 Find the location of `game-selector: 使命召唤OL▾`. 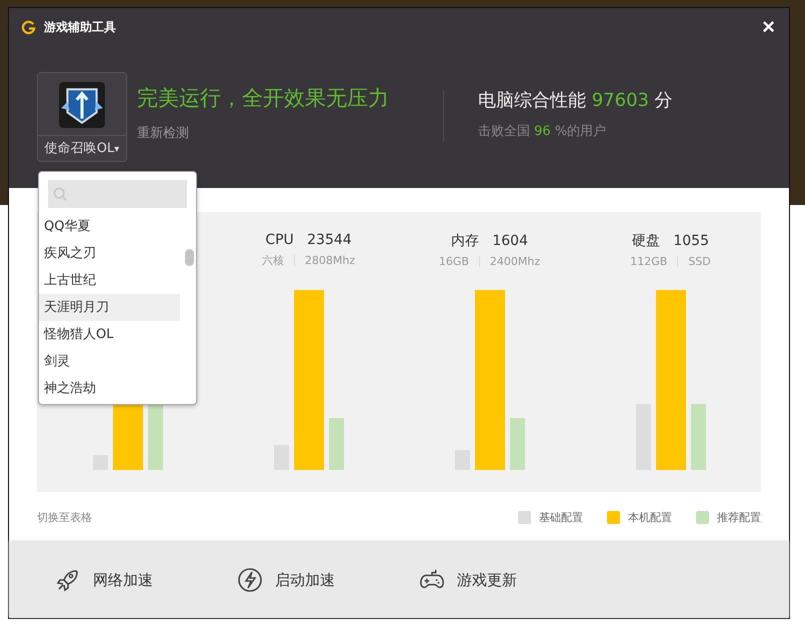

game-selector: 使命召唤OL▾ is located at coordinates (82, 117).